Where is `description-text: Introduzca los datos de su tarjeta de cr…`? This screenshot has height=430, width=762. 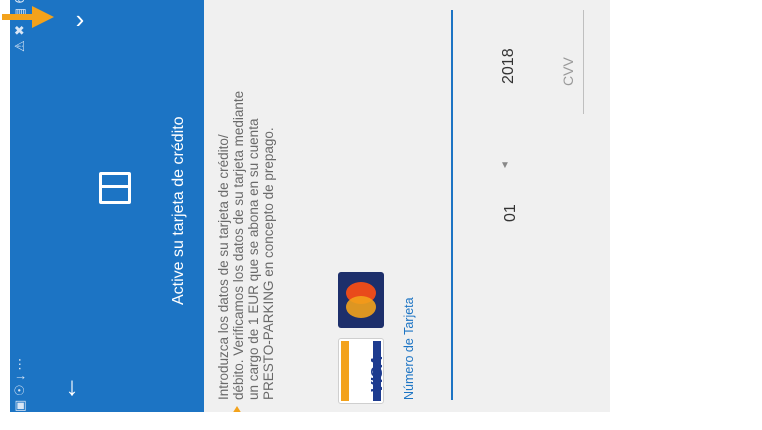 description-text: Introduzca los datos de su tarjeta de cr… is located at coordinates (246, 245).